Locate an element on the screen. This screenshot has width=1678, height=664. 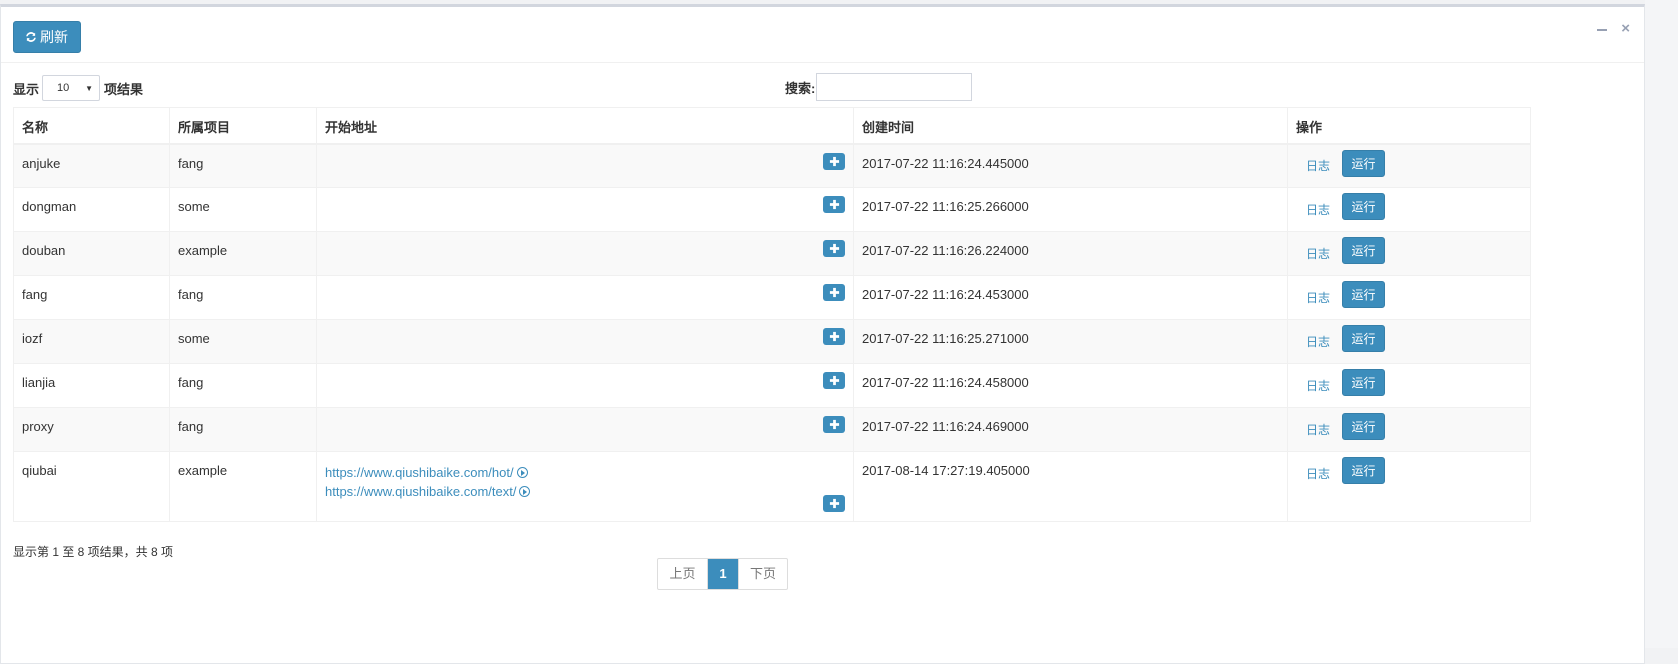
column-header-actions: 操作 is located at coordinates (1409, 126).